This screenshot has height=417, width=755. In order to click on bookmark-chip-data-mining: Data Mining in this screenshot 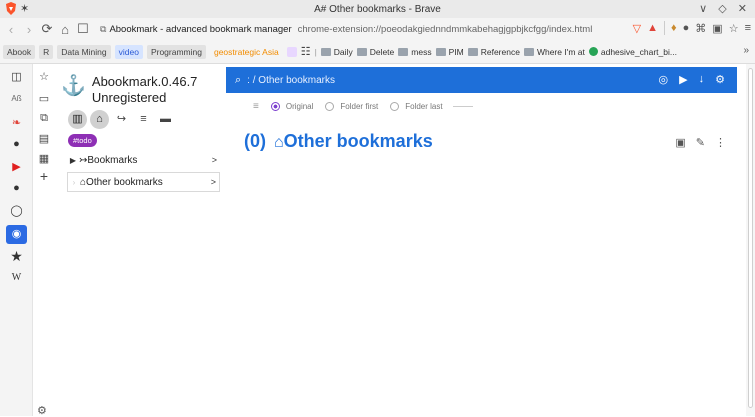, I will do `click(84, 51)`.